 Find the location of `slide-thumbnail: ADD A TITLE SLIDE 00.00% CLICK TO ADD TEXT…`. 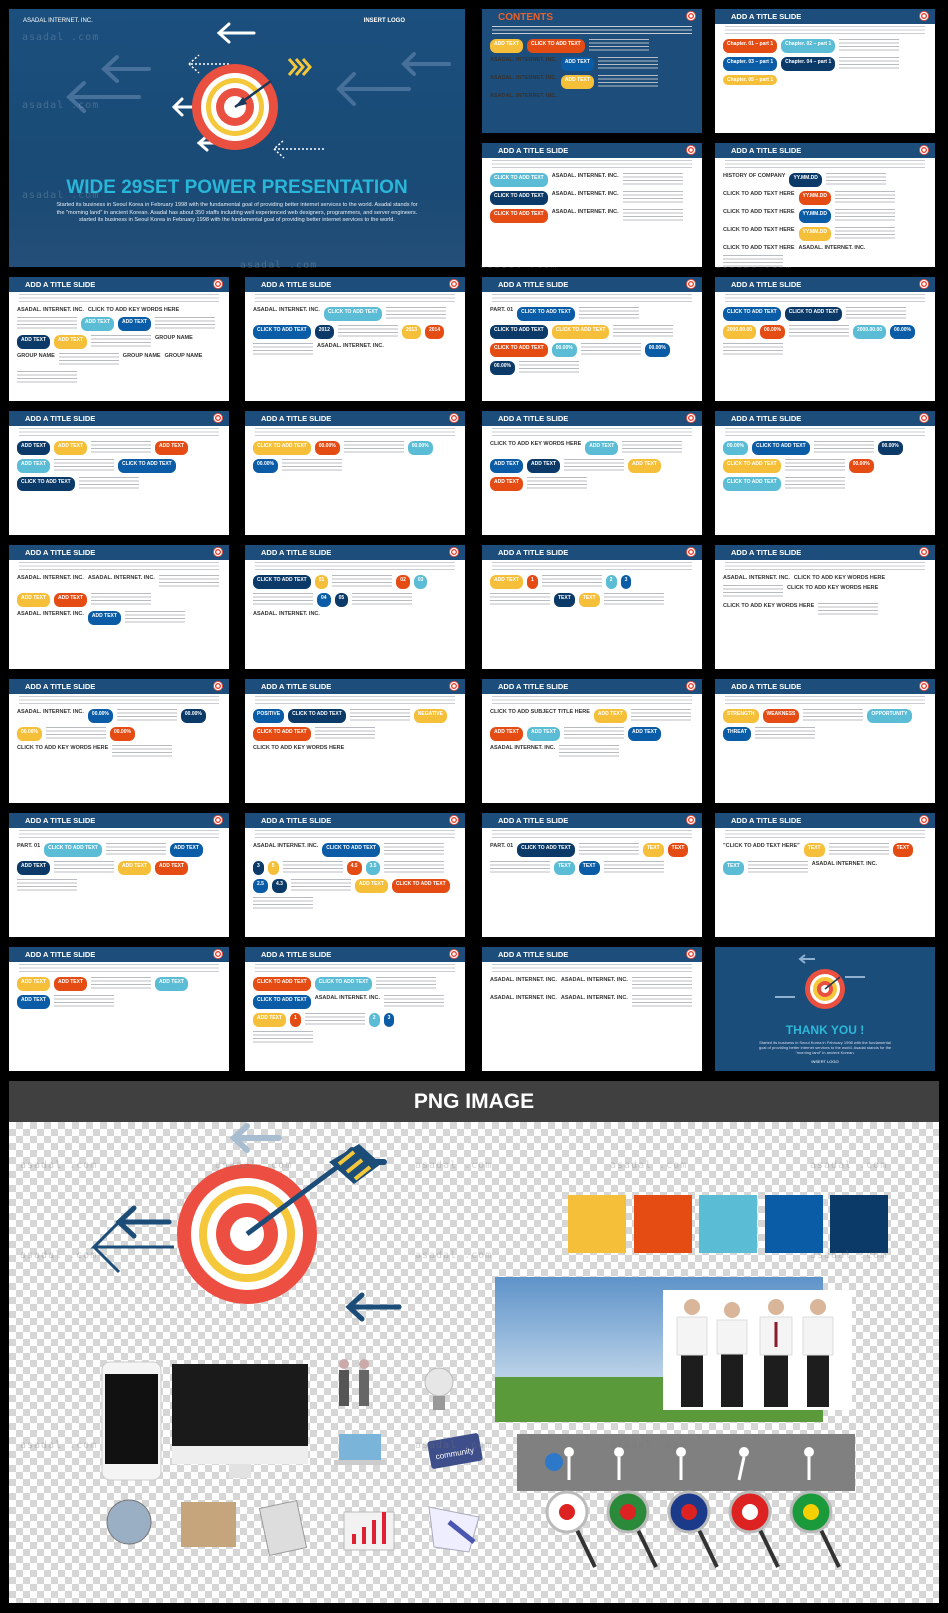

slide-thumbnail: ADD A TITLE SLIDE 00.00% CLICK TO ADD TEXT… is located at coordinates (825, 473).